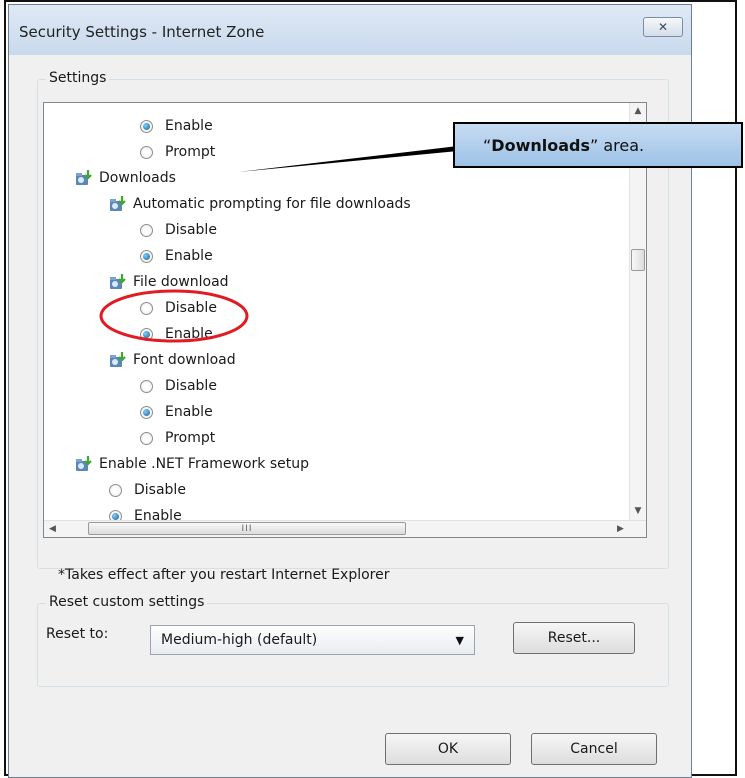  Describe the element at coordinates (142, 32) in the screenshot. I see `window-title: Security Settings - Internet Zone` at that location.